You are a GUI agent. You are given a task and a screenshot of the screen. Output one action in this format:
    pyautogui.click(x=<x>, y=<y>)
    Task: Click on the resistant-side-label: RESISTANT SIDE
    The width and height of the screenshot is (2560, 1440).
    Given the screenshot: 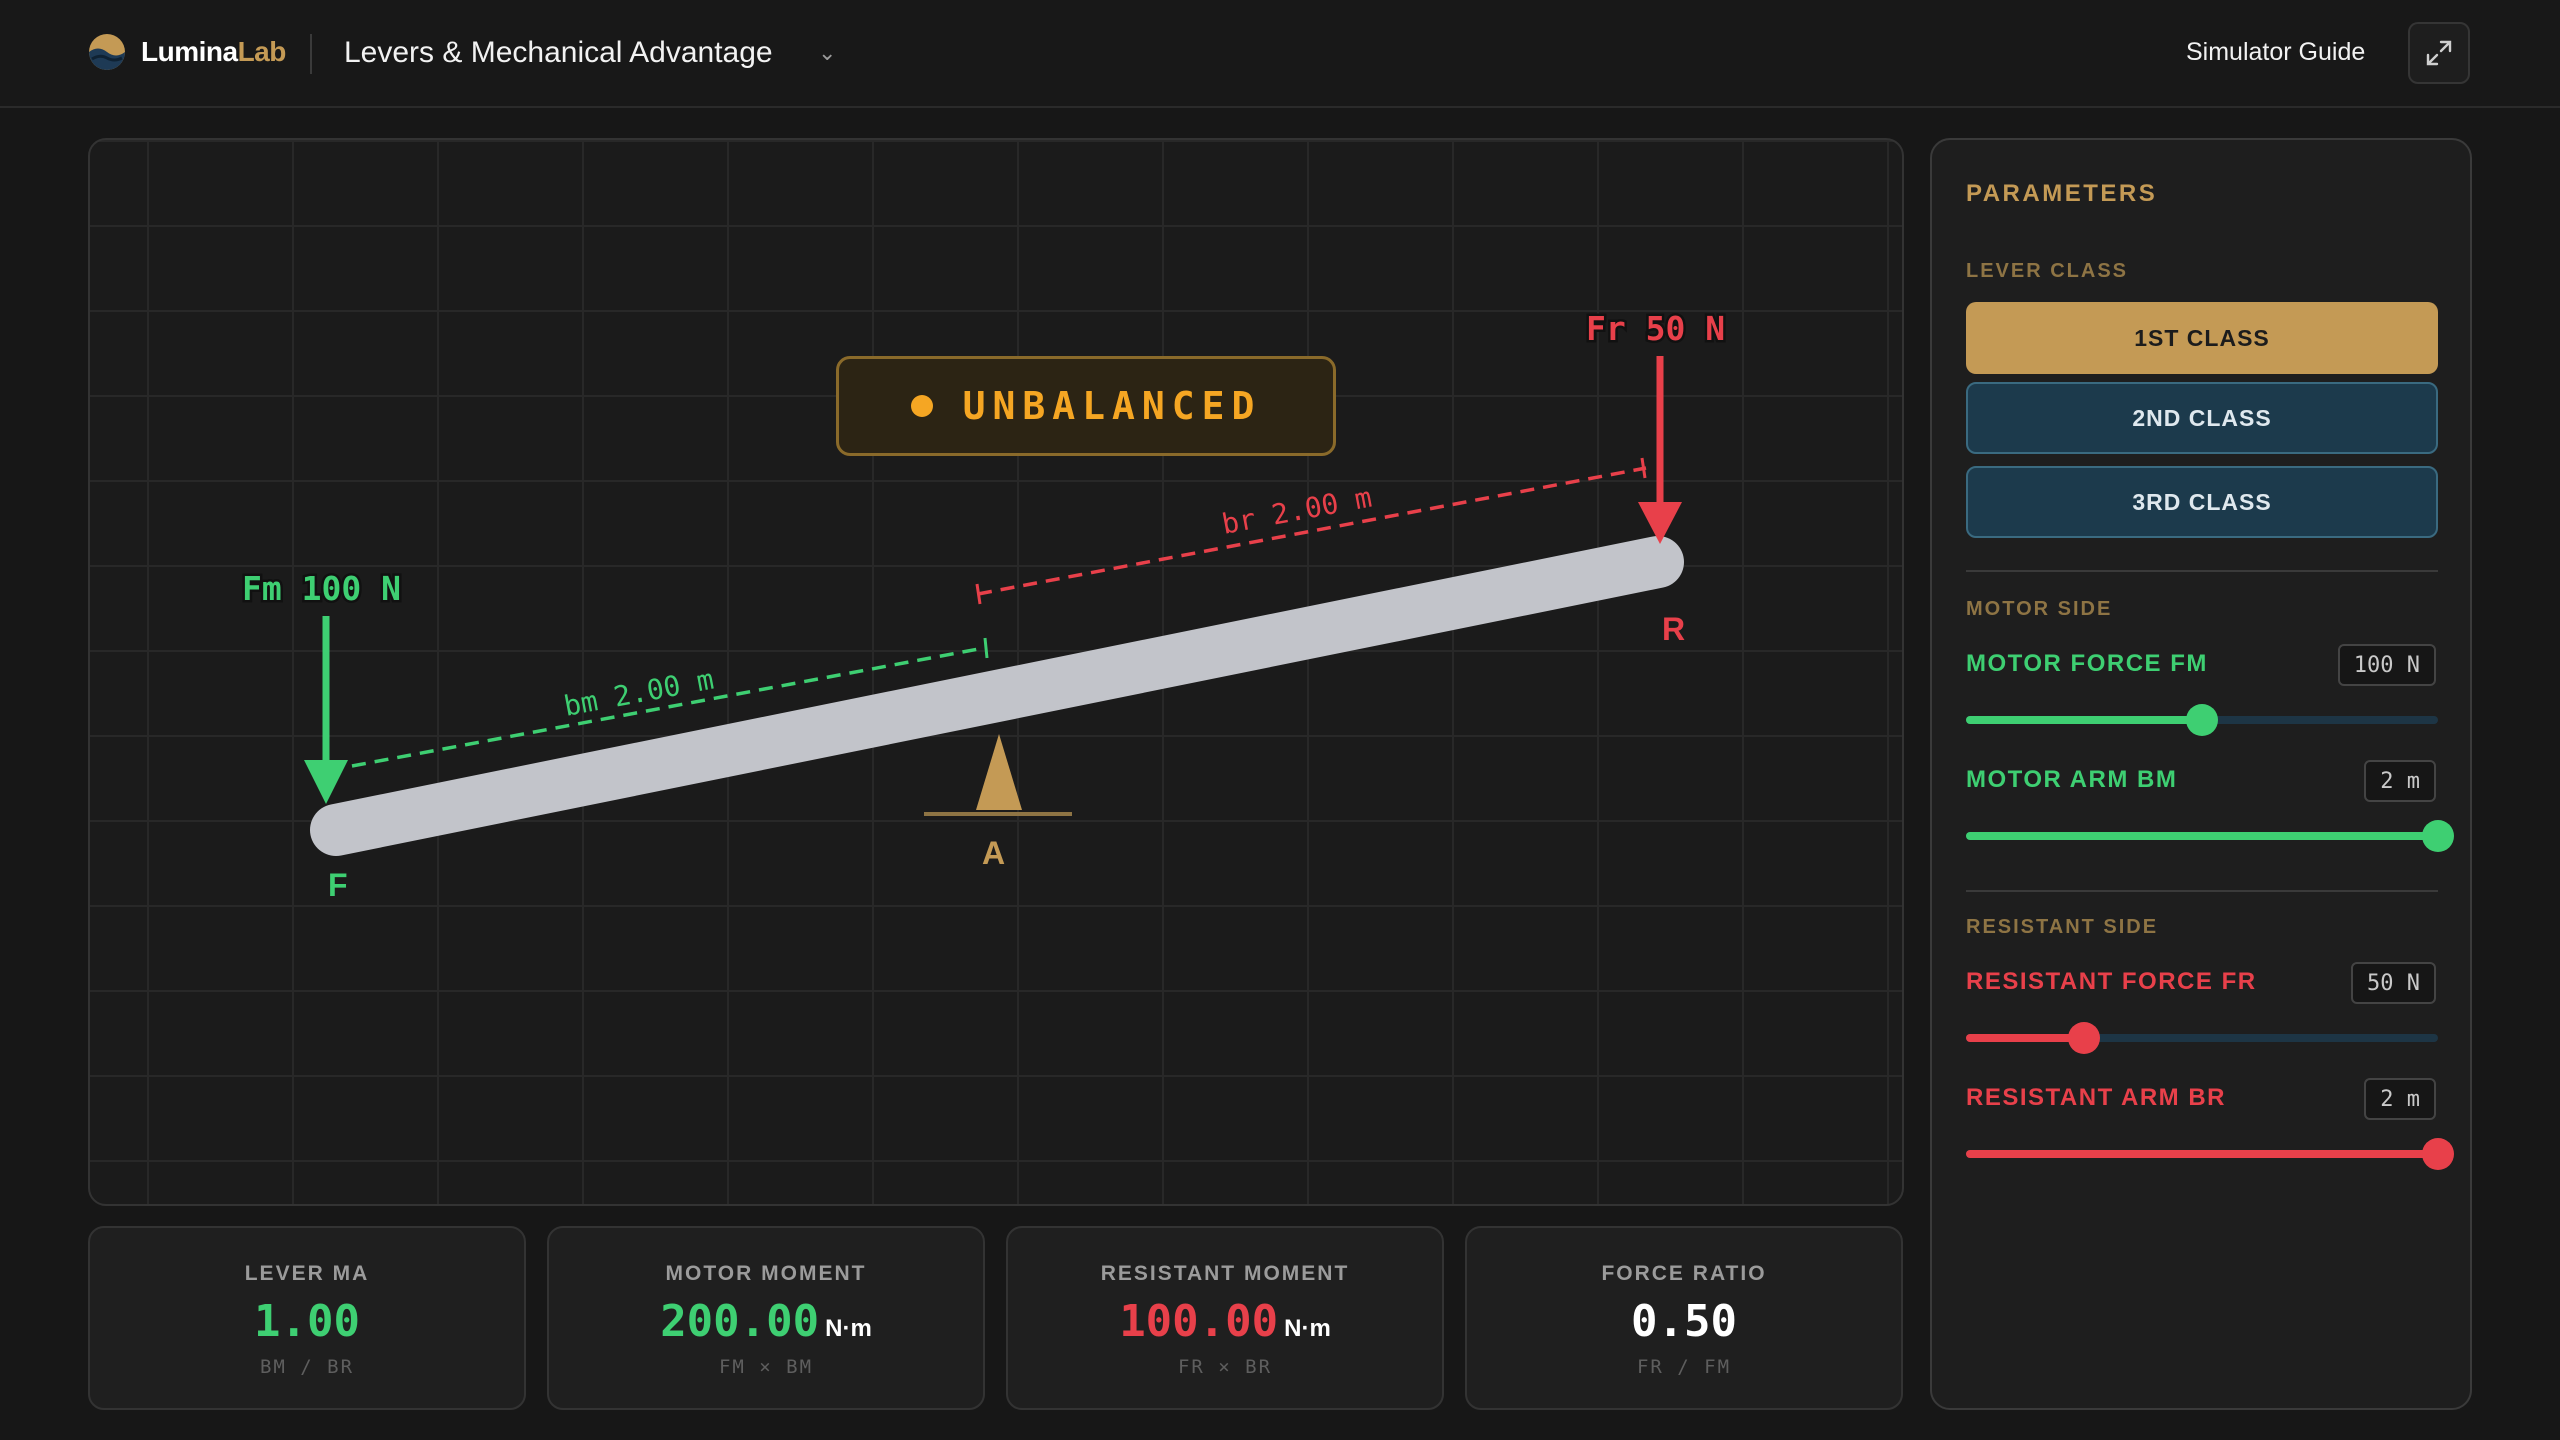 What is the action you would take?
    pyautogui.click(x=2062, y=927)
    